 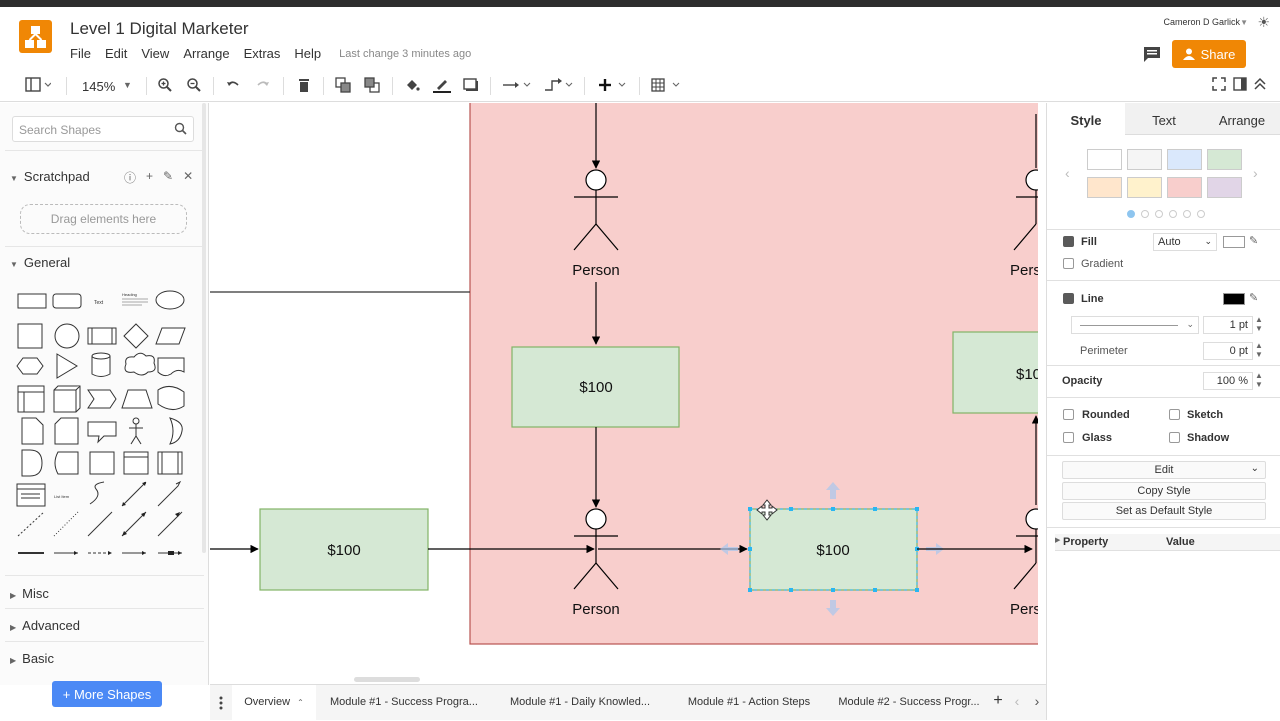 What do you see at coordinates (1185, 242) in the screenshot?
I see `fill-select: Auto ⌄` at bounding box center [1185, 242].